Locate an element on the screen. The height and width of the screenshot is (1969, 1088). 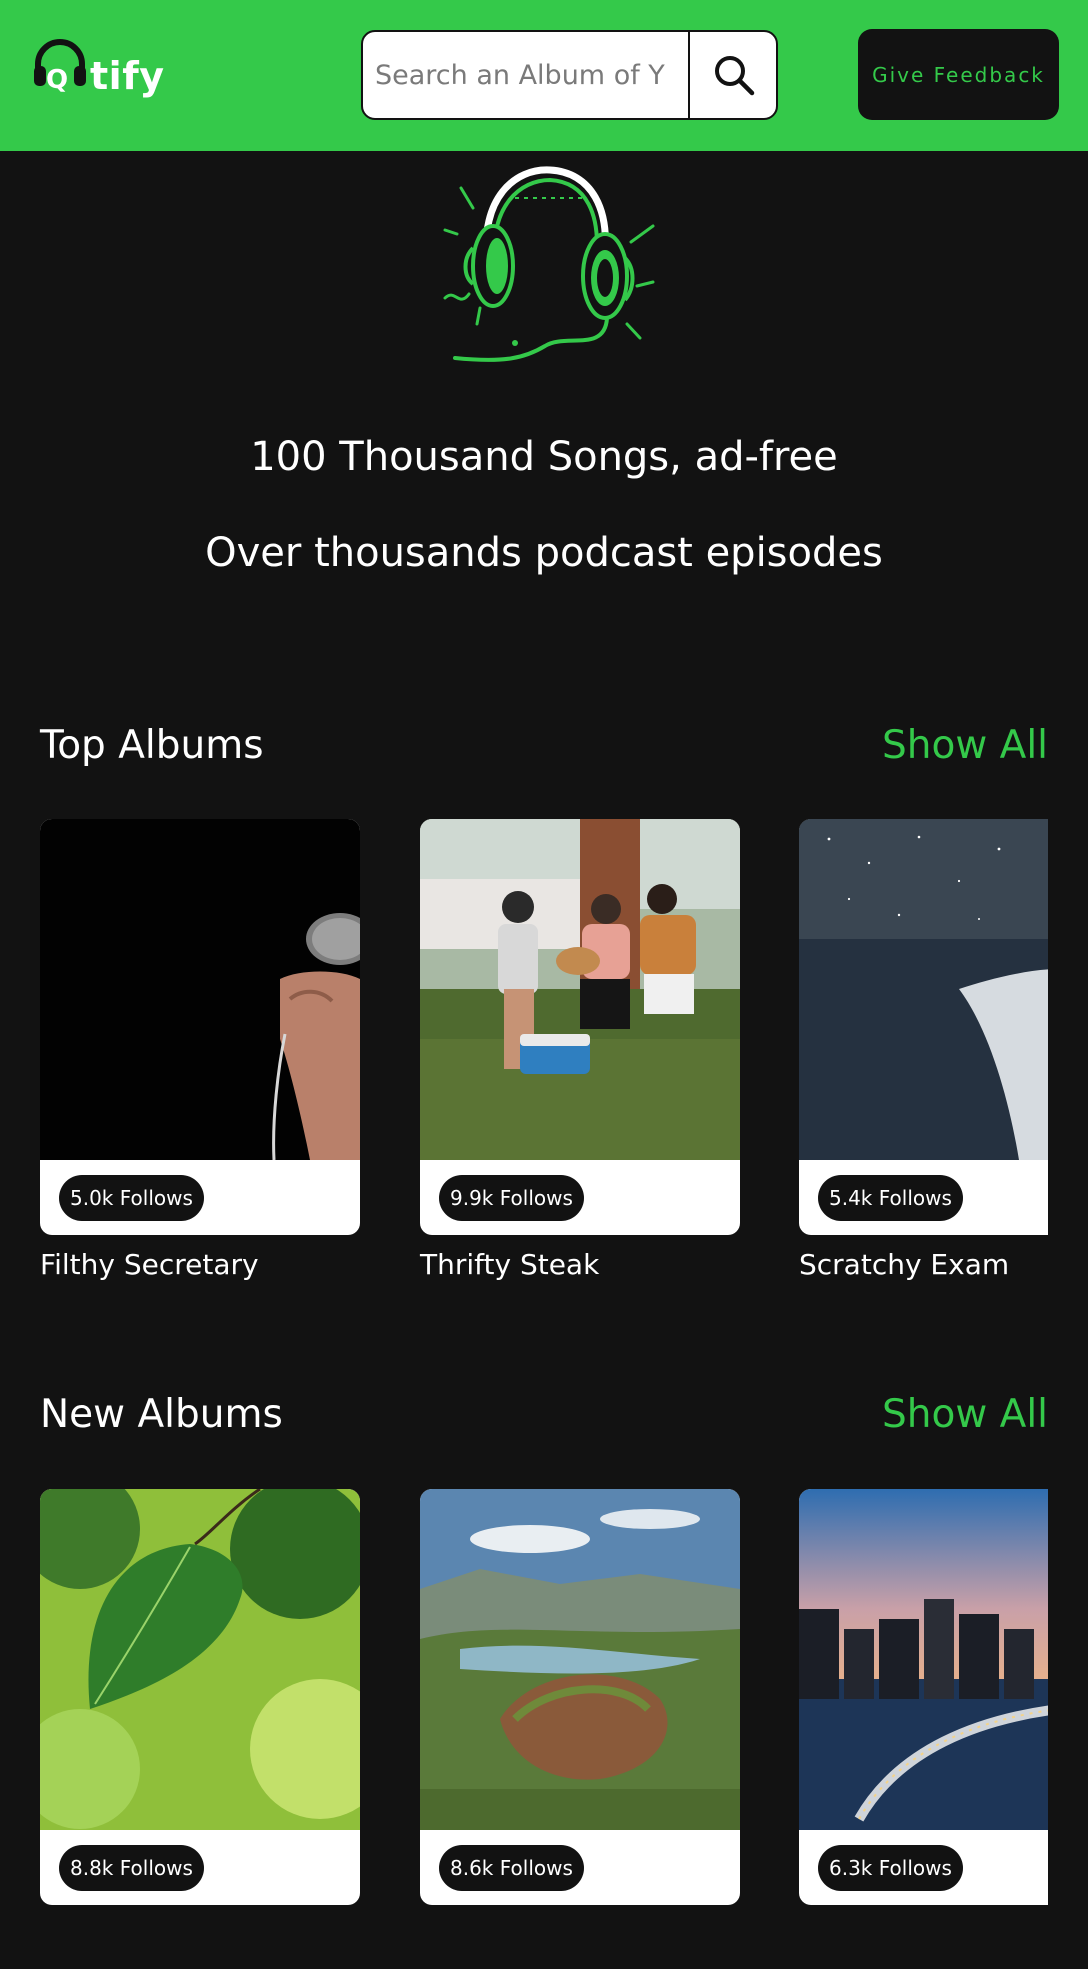
hero-subheadline: Over thousands podcast episodes is located at coordinates (544, 553).